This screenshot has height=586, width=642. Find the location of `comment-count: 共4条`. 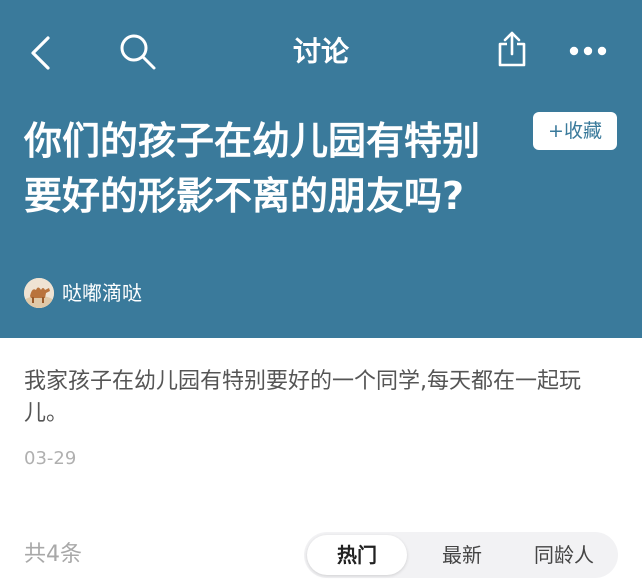

comment-count: 共4条 is located at coordinates (53, 554).